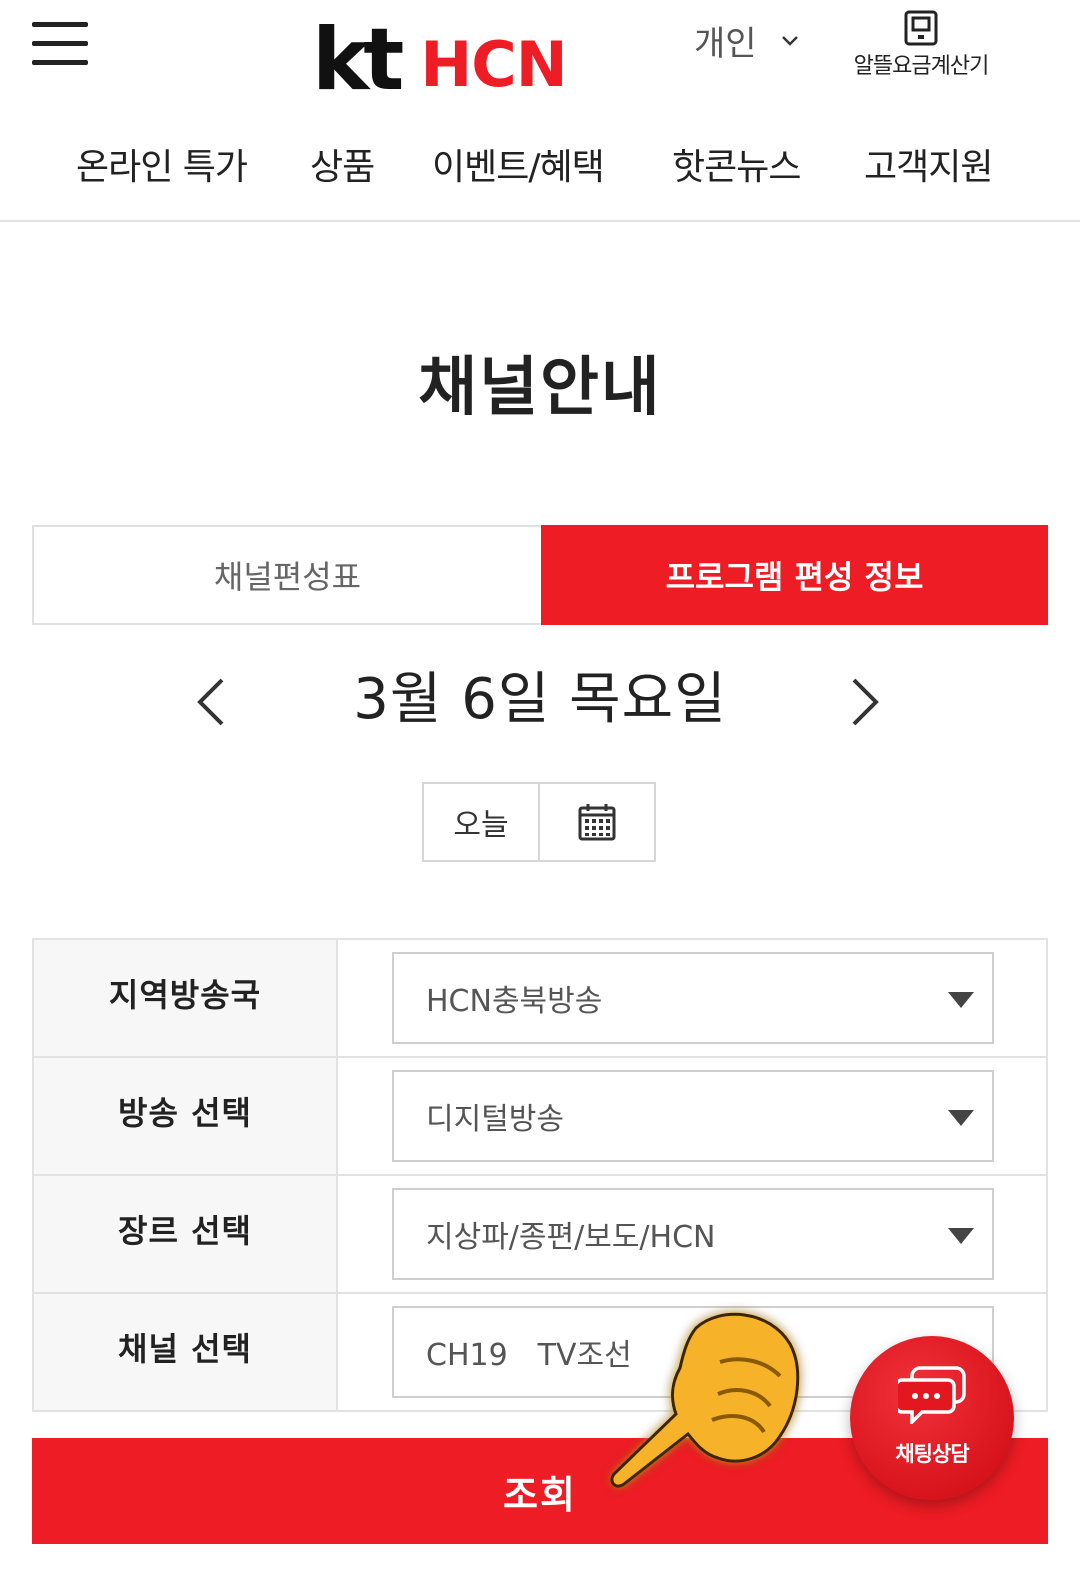 This screenshot has width=1080, height=1574. What do you see at coordinates (794, 575) in the screenshot?
I see `tab-program-info: 프로그램 편성 정보` at bounding box center [794, 575].